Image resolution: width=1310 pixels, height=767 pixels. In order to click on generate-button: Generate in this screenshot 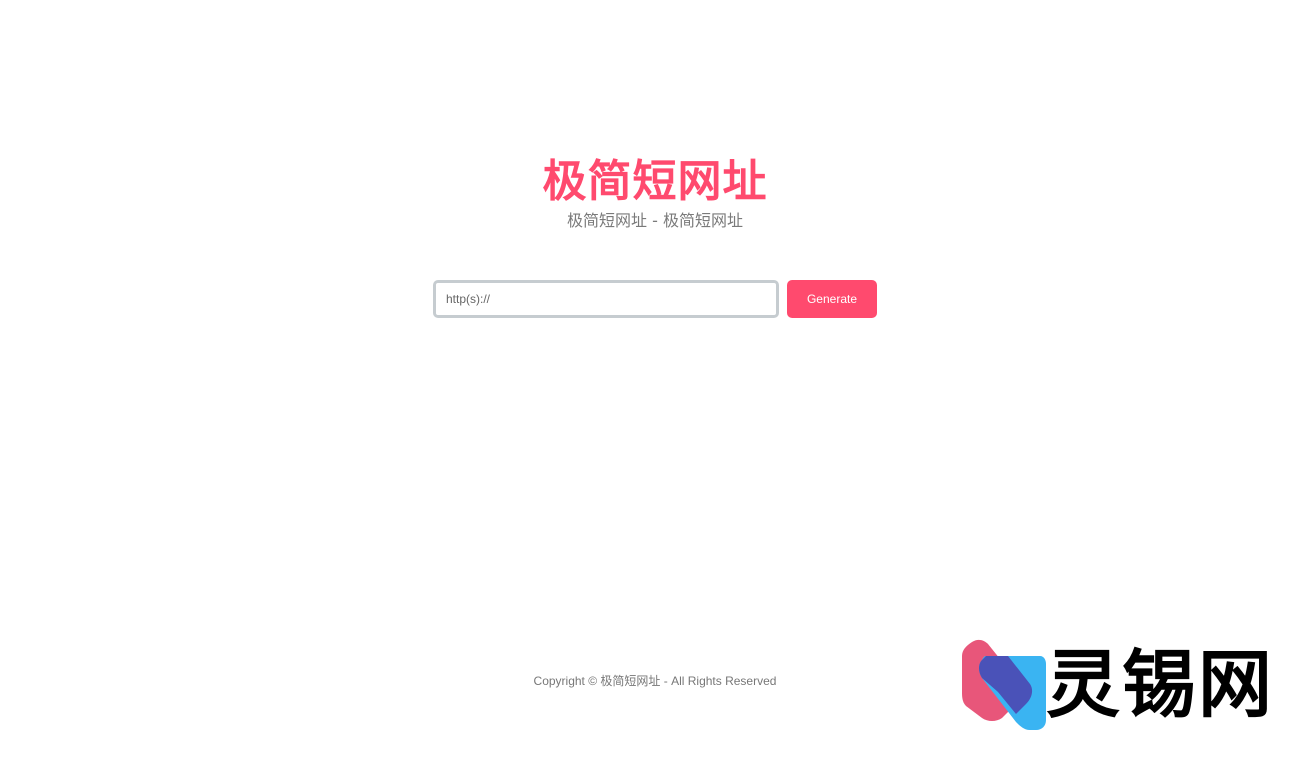, I will do `click(832, 299)`.